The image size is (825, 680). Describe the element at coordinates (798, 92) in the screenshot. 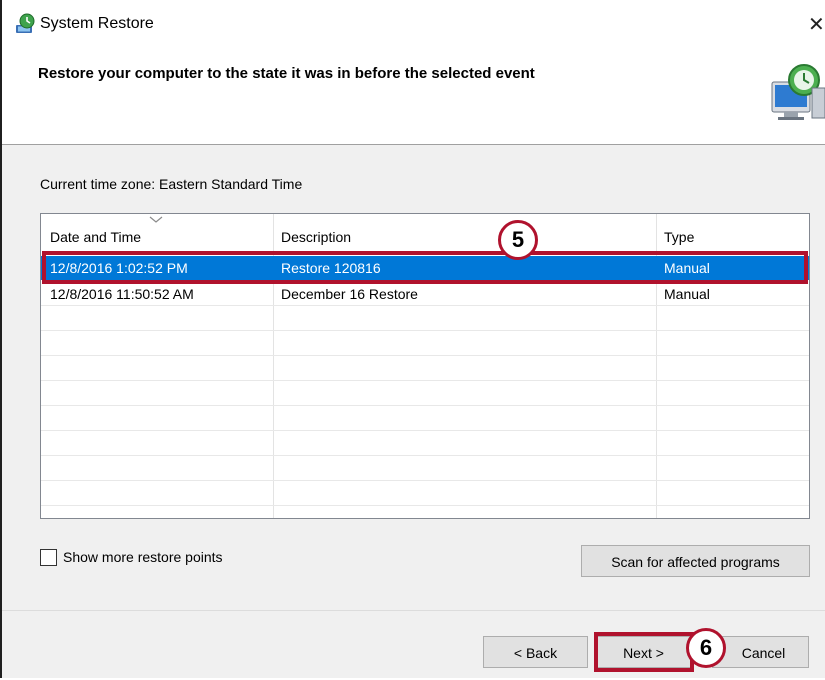

I see `restore-computer-graphic-icon` at that location.